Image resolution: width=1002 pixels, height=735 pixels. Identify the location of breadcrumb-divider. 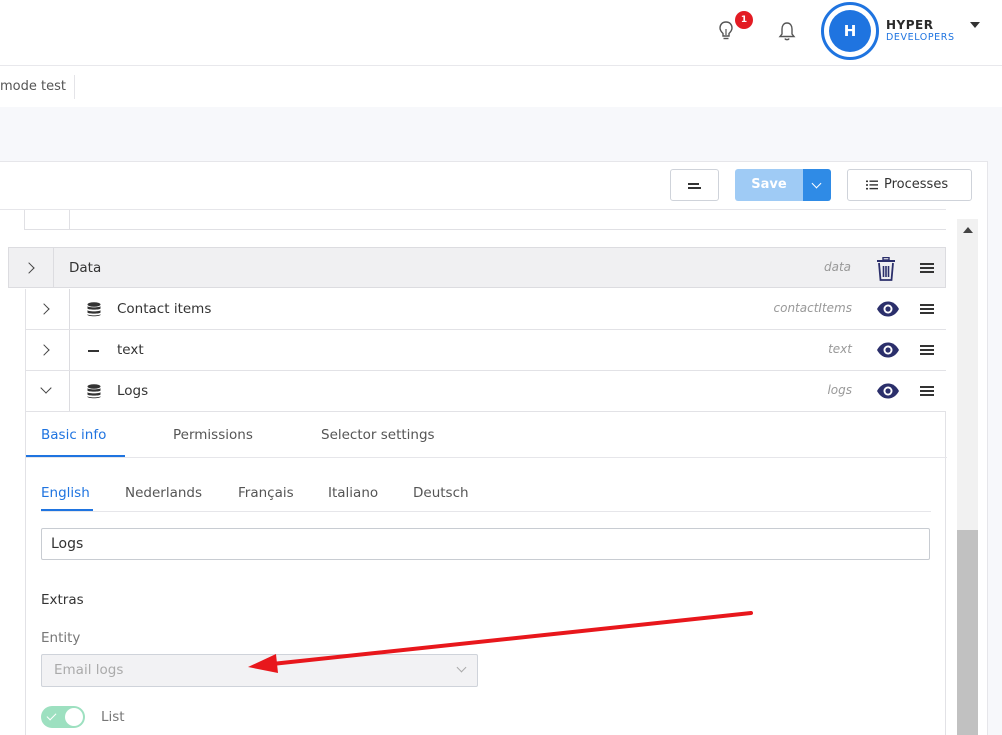
(74, 87).